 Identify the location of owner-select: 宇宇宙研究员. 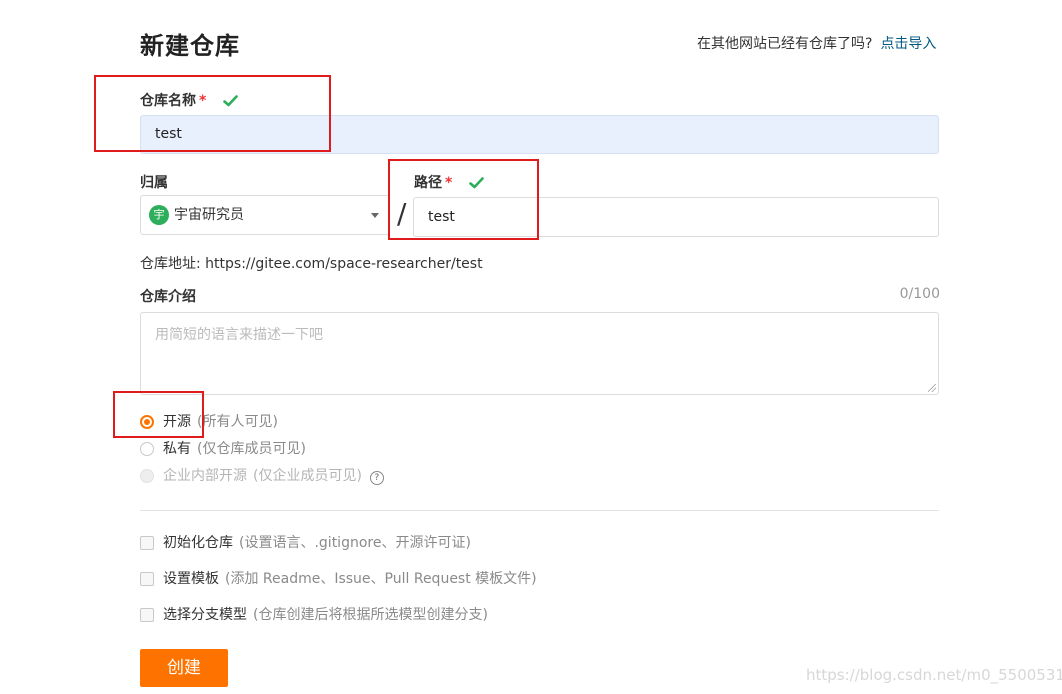
(265, 215).